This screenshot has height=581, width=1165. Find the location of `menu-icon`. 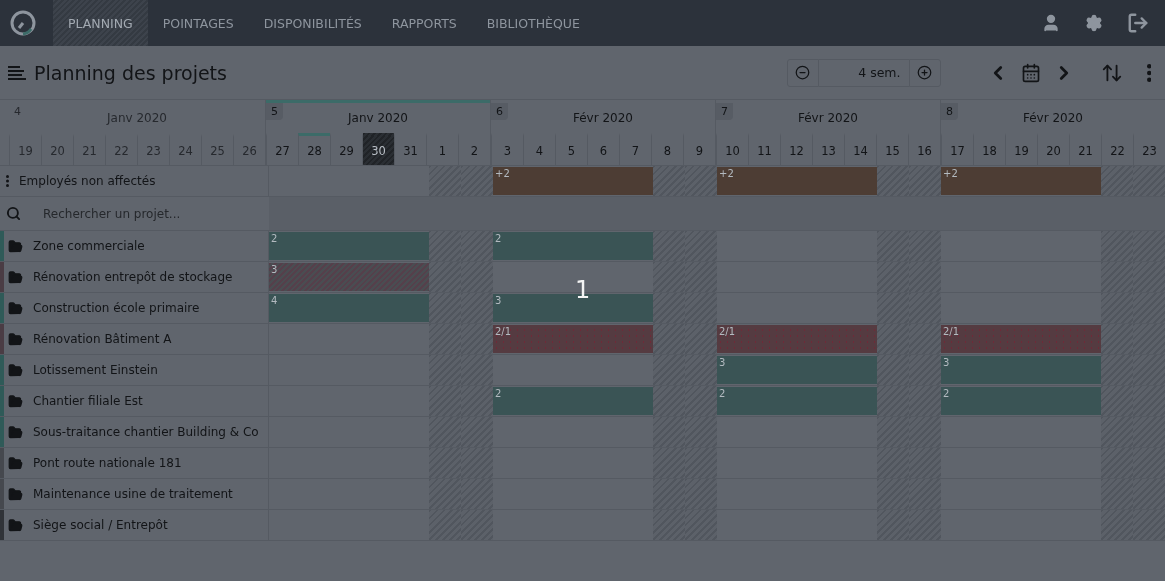

menu-icon is located at coordinates (17, 72).